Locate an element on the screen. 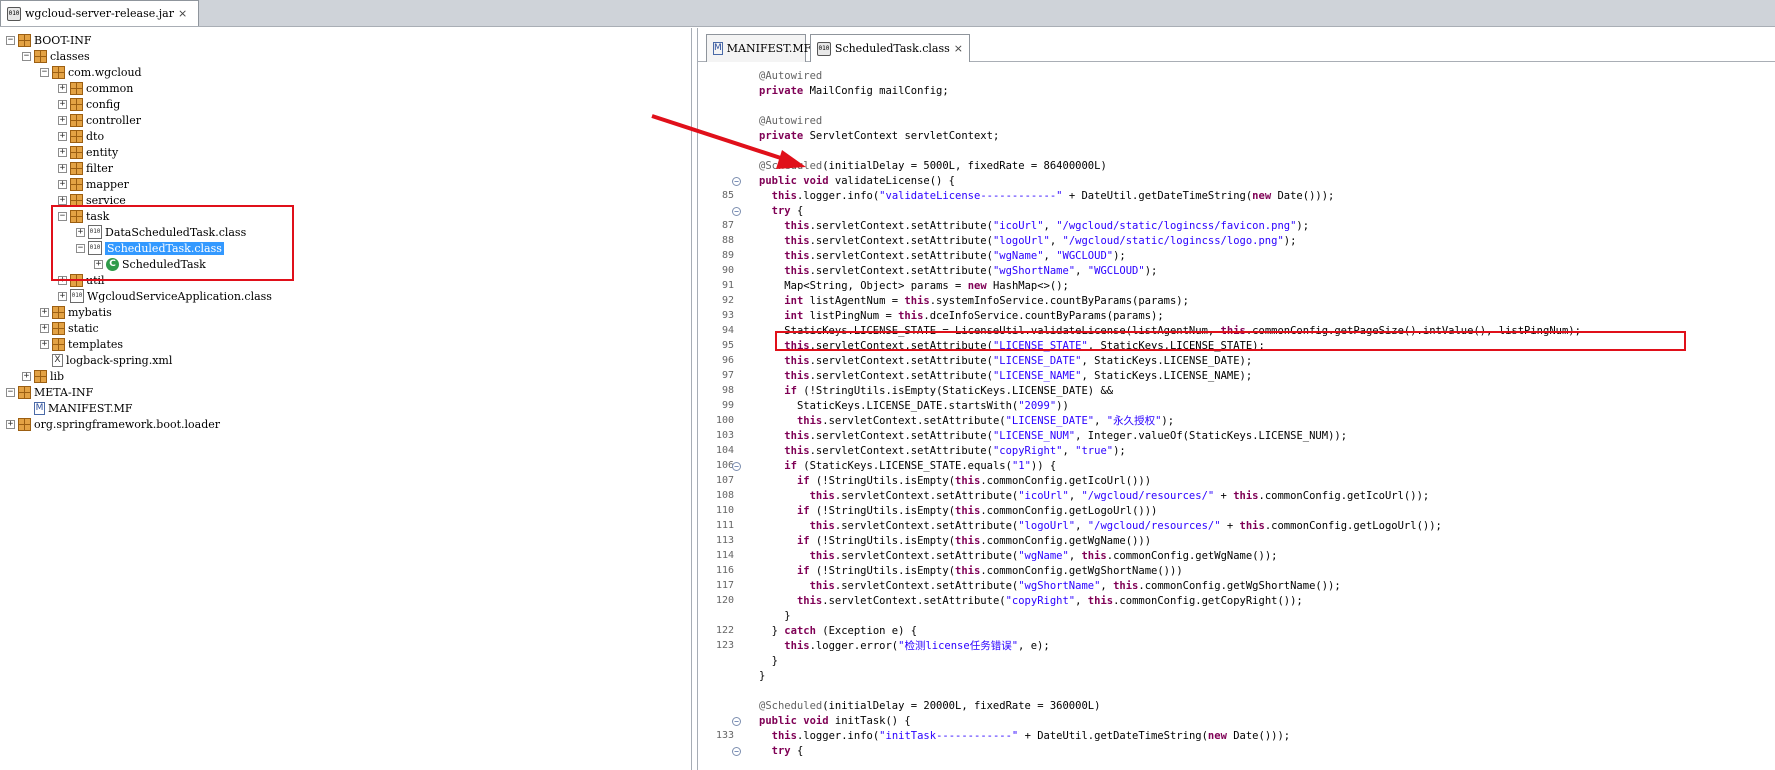 The height and width of the screenshot is (770, 1775). tree-item-com-wgcloud: − com.wgcloud is located at coordinates (91, 72).